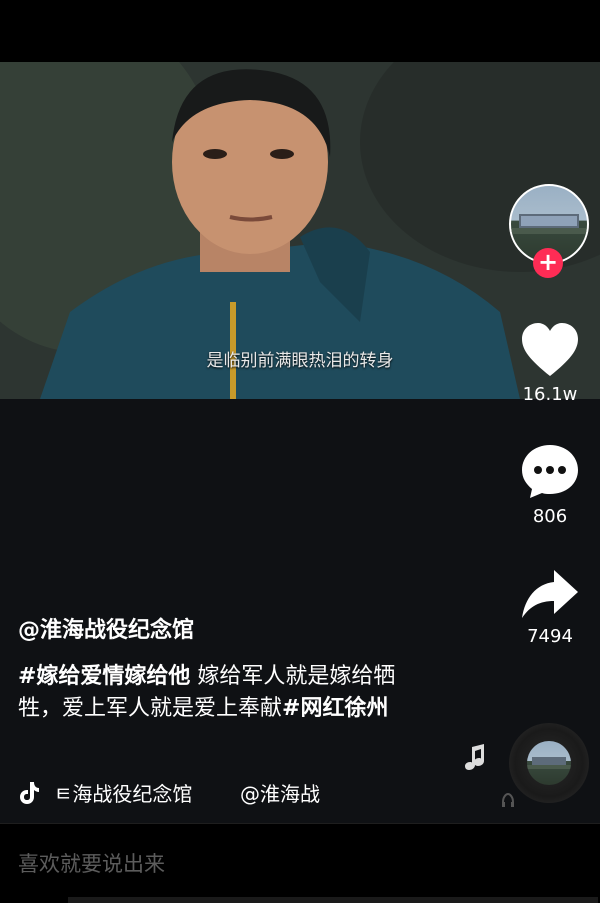 The height and width of the screenshot is (903, 600). What do you see at coordinates (550, 349) in the screenshot?
I see `heart-icon` at bounding box center [550, 349].